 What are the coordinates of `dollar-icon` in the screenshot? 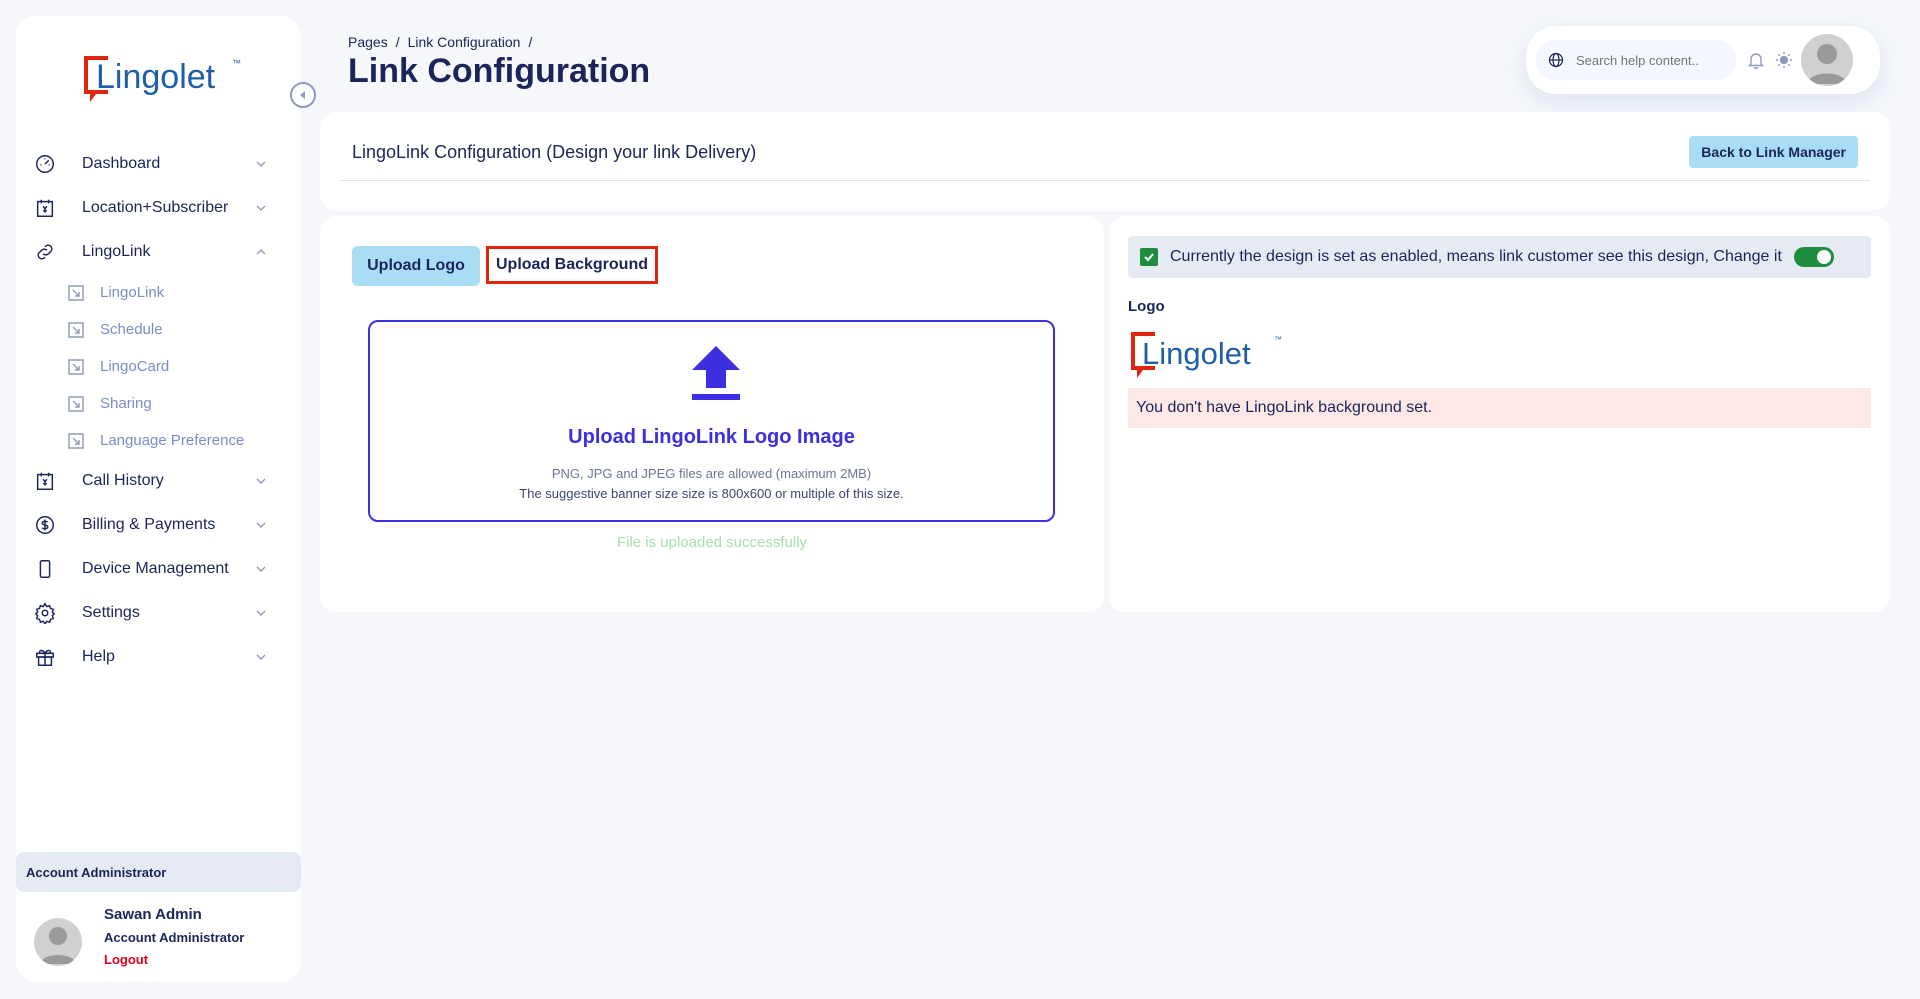 It's located at (45, 525).